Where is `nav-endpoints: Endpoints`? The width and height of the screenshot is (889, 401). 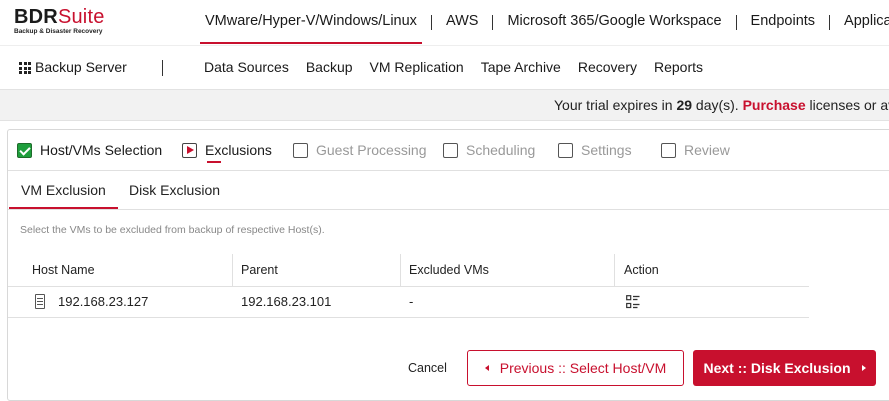 nav-endpoints: Endpoints is located at coordinates (783, 22).